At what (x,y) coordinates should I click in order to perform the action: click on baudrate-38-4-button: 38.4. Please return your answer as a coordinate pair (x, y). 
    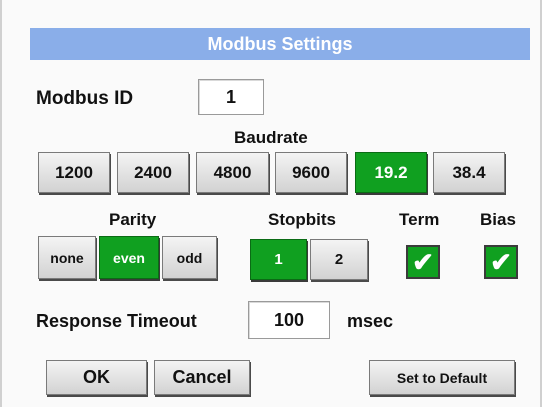
    Looking at the image, I should click on (469, 172).